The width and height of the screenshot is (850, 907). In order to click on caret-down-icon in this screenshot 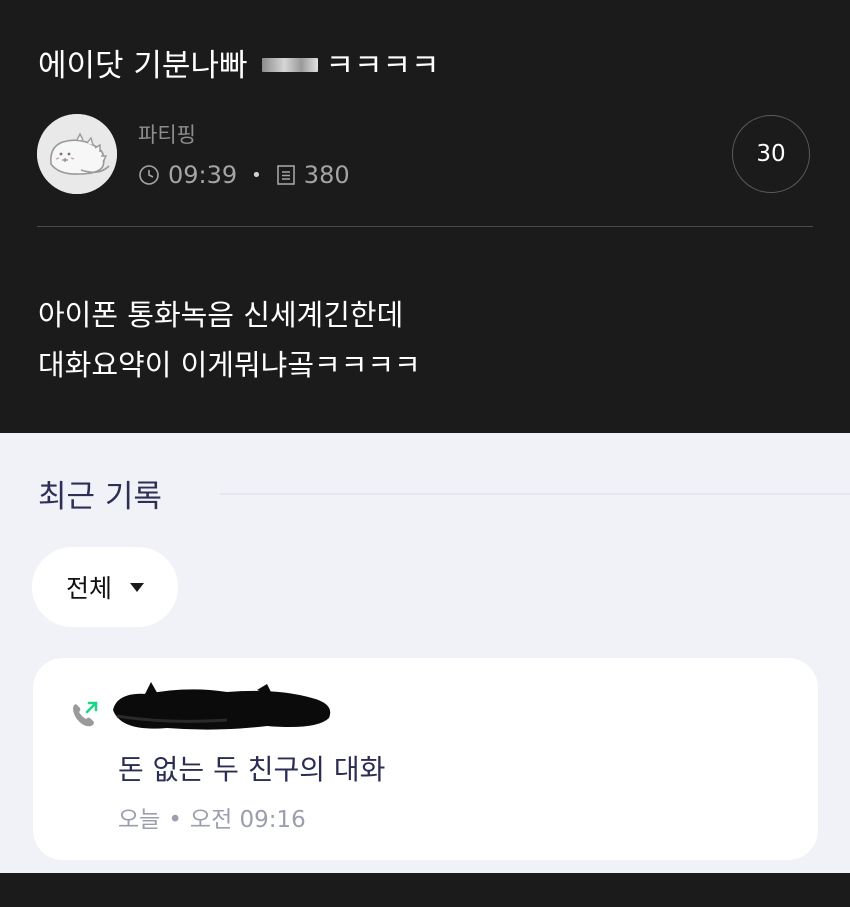, I will do `click(137, 587)`.